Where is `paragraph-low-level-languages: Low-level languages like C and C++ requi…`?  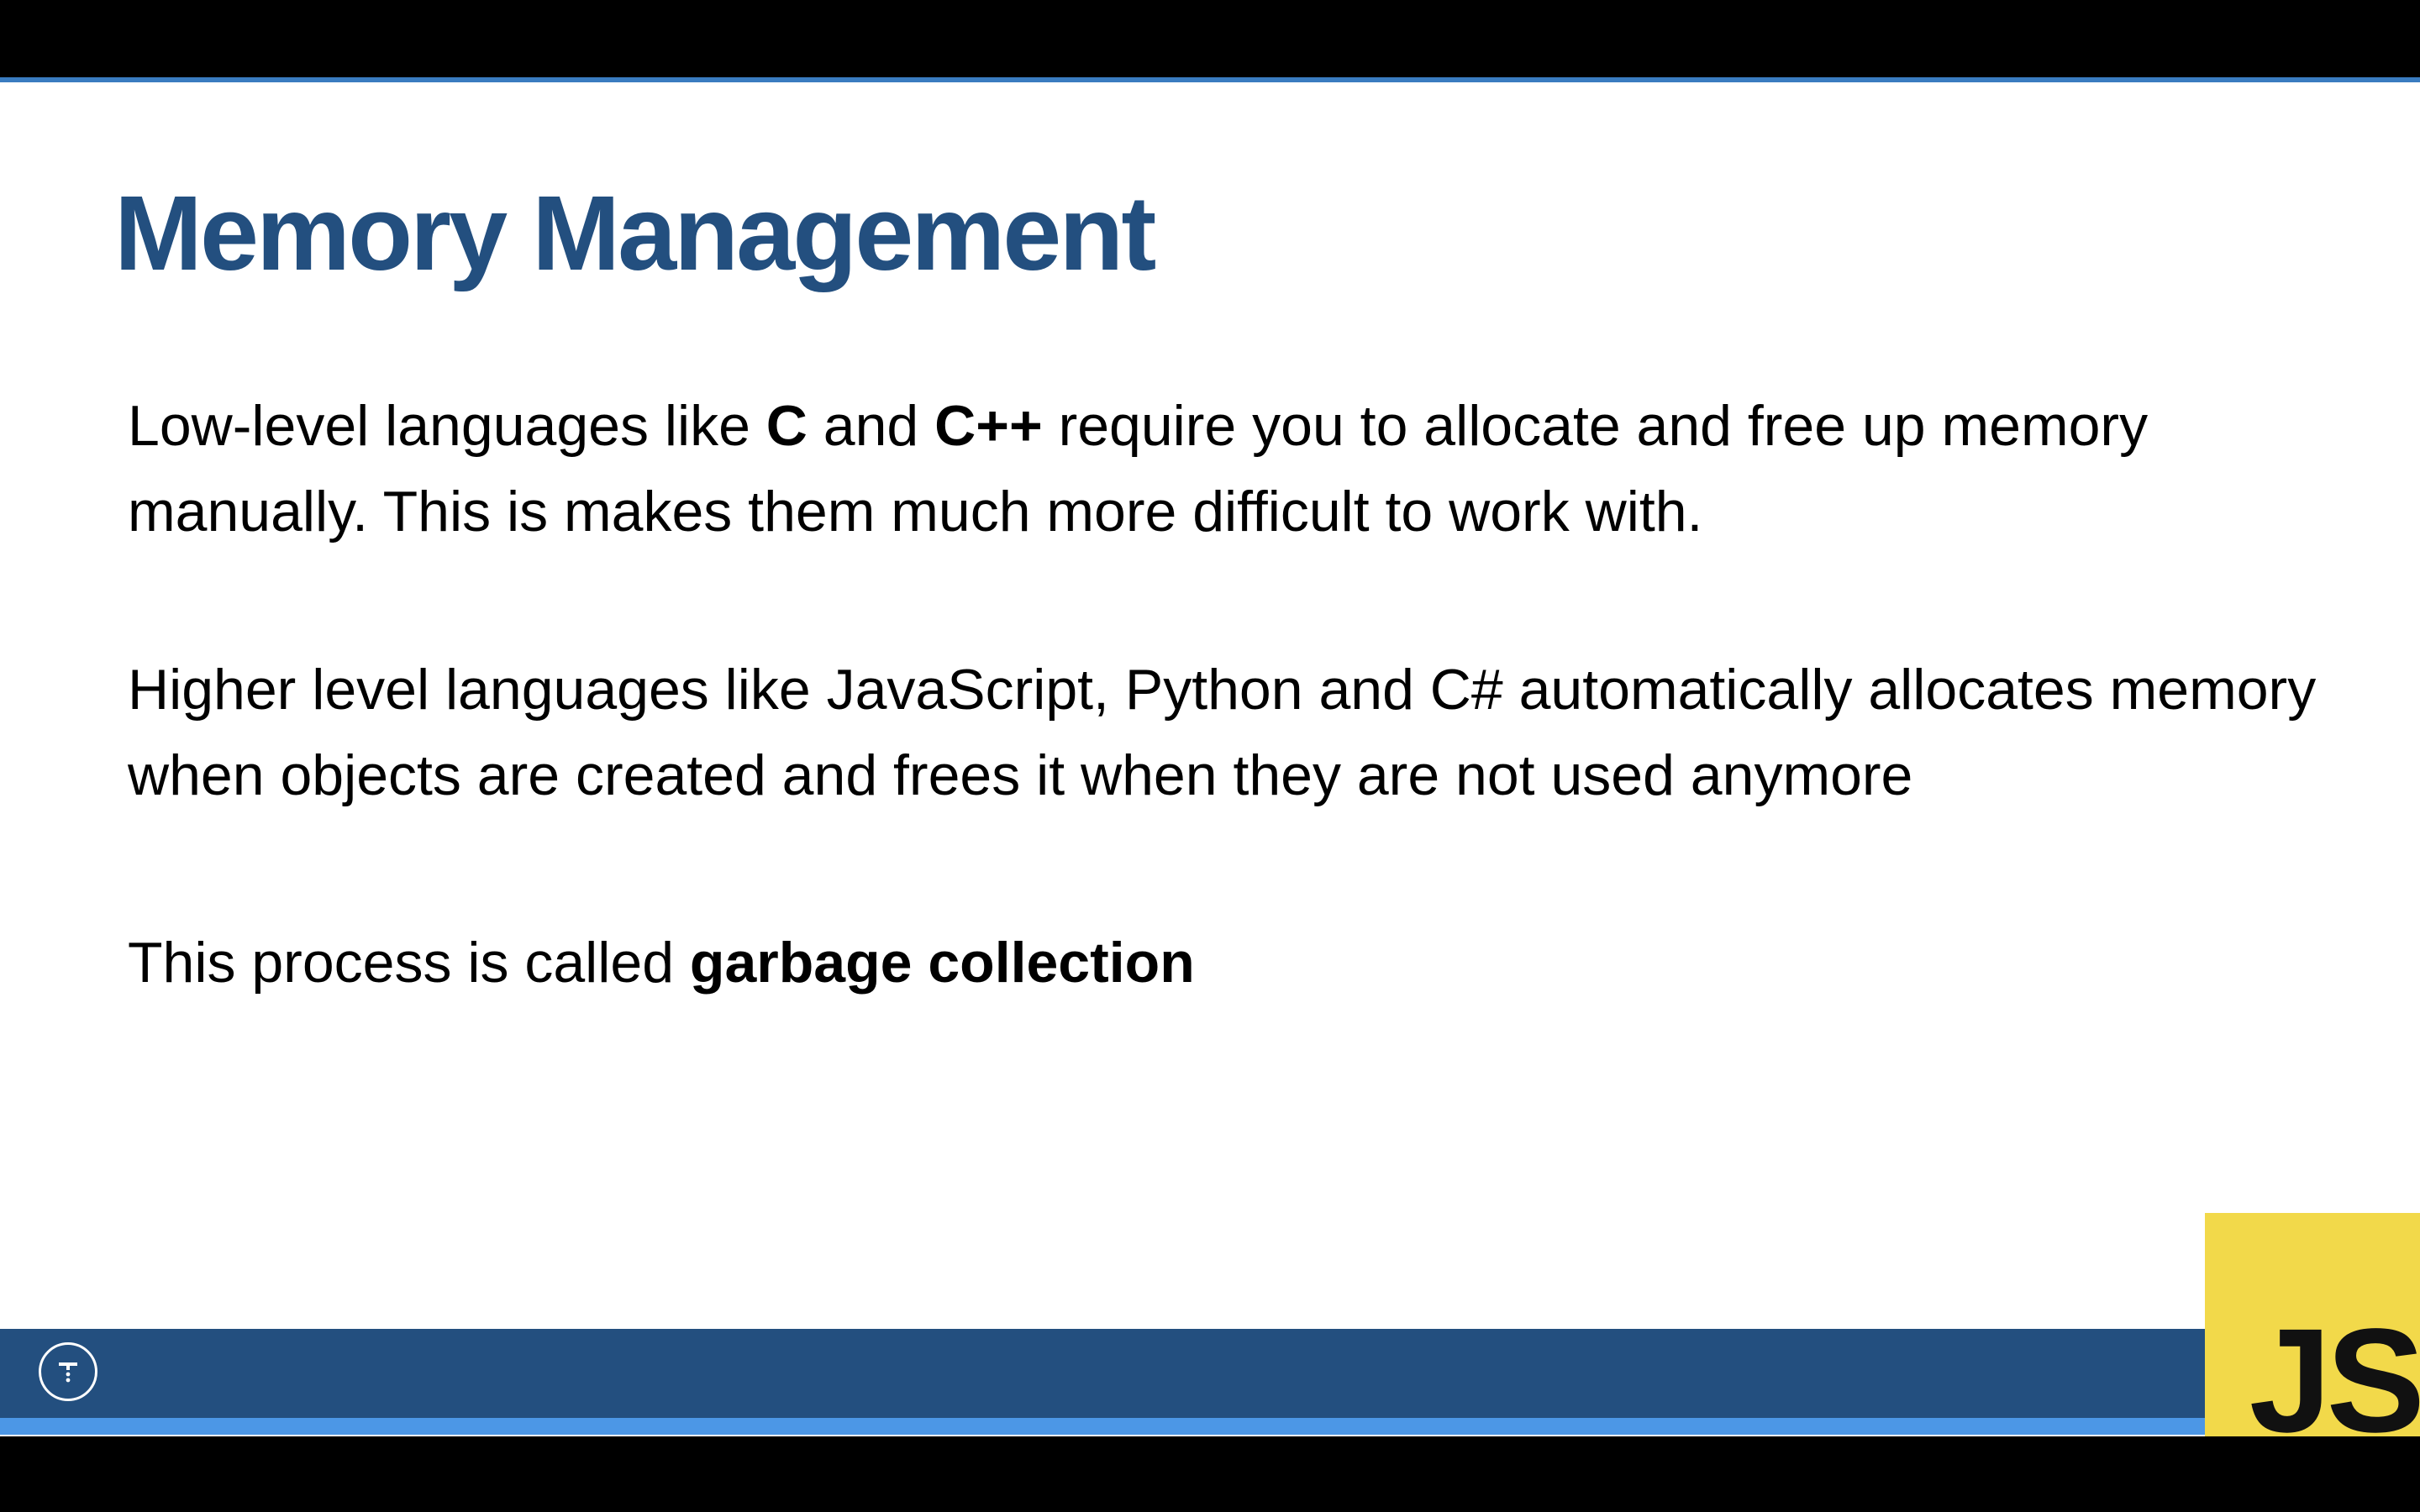
paragraph-low-level-languages: Low-level languages like C and C++ requi… is located at coordinates (1228, 468).